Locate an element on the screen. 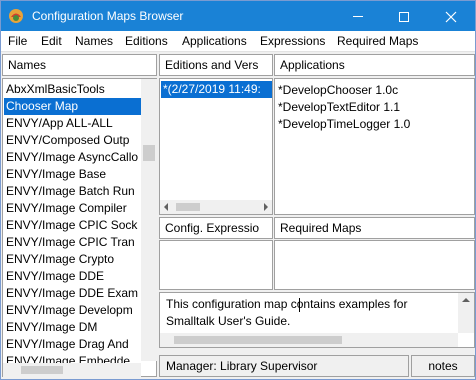  close-icon is located at coordinates (451, 16).